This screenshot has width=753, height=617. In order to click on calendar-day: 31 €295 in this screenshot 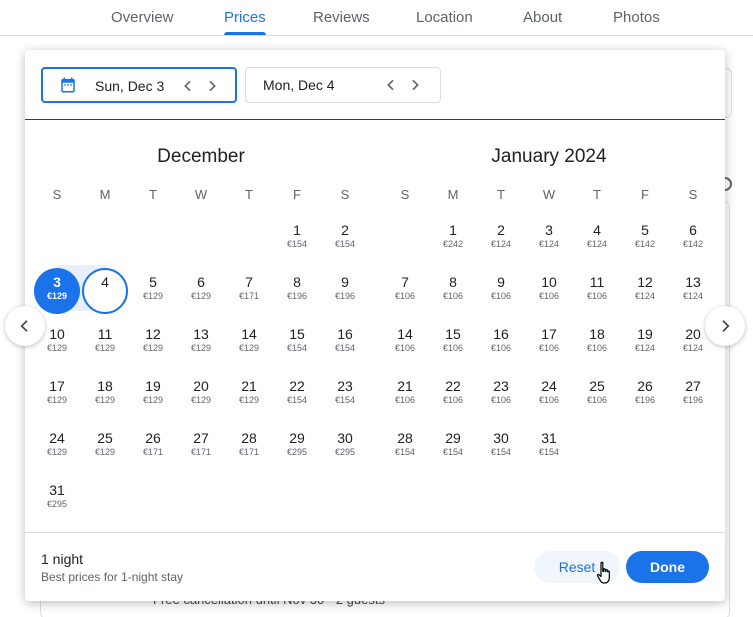, I will do `click(57, 499)`.